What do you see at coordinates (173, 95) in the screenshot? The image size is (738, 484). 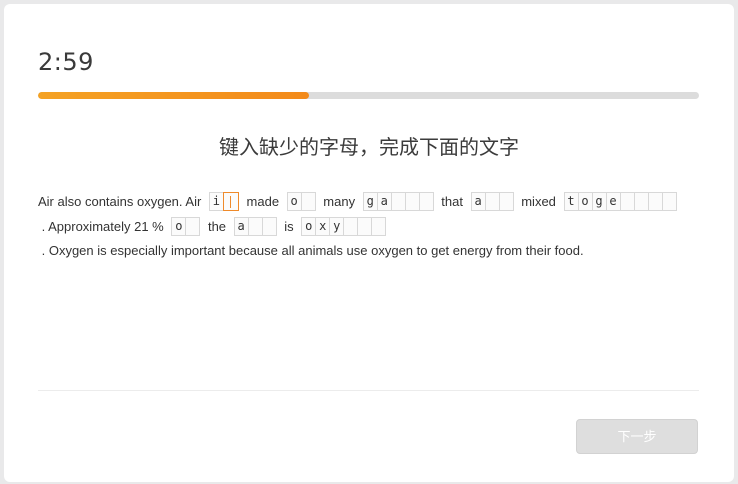 I see `progress-fill` at bounding box center [173, 95].